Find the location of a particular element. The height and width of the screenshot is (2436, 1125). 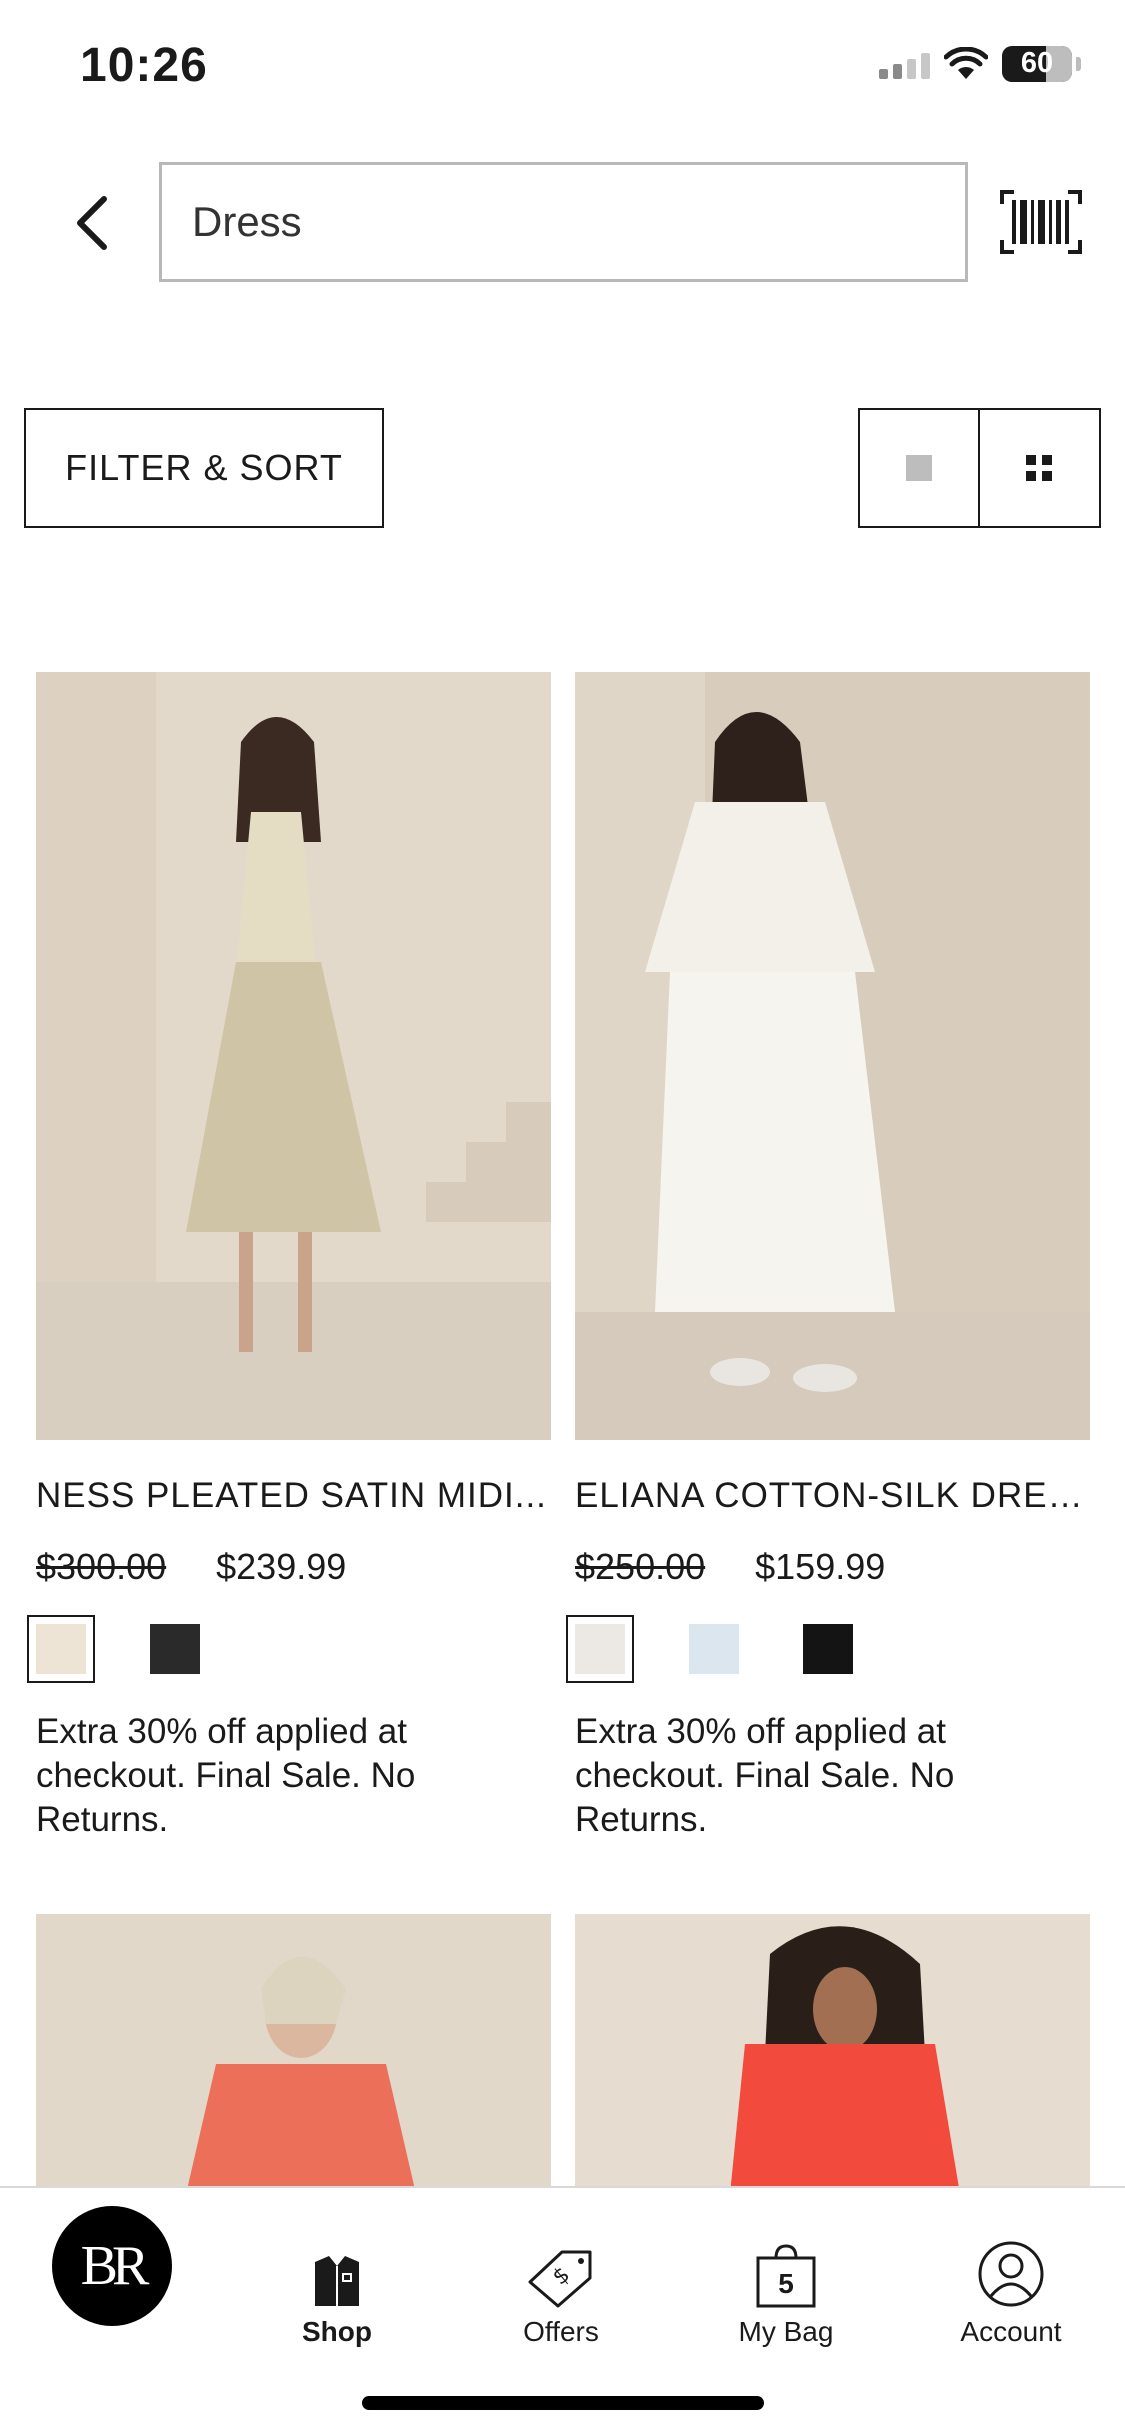

status-time: 10:26 is located at coordinates (144, 65).